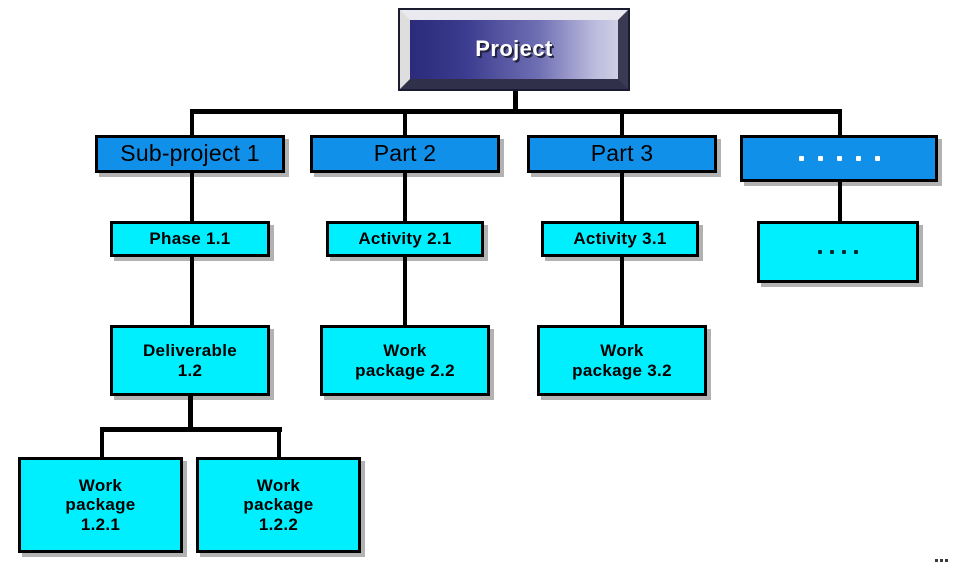 This screenshot has width=959, height=576. I want to click on node-project-label: Project, so click(514, 49).